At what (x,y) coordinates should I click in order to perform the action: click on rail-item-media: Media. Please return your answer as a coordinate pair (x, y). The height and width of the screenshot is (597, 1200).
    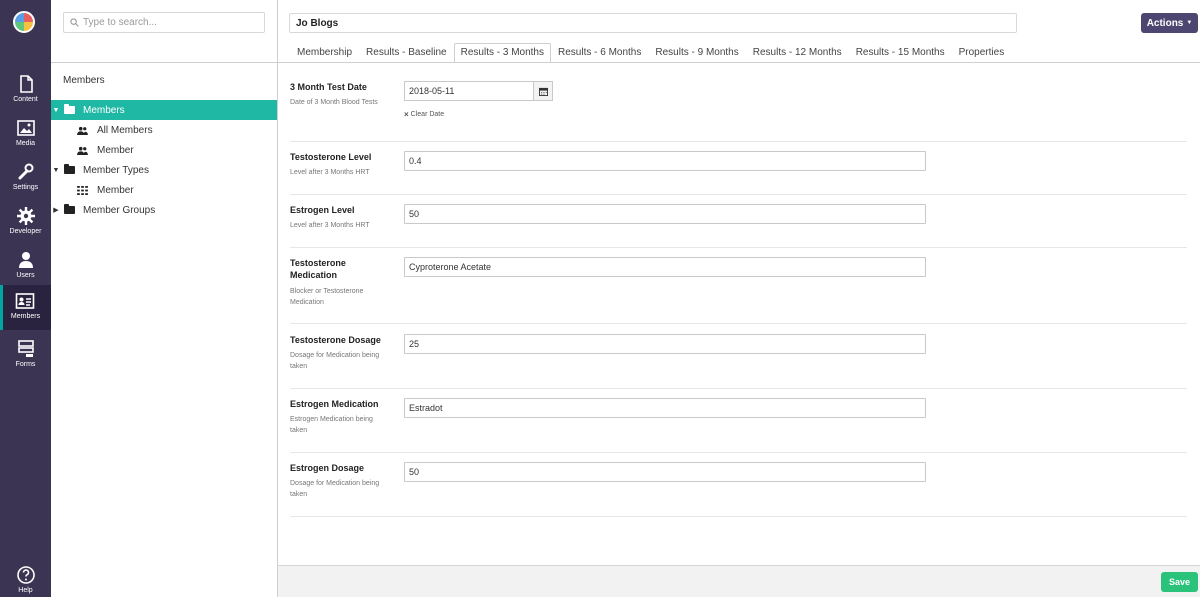
    Looking at the image, I should click on (25, 134).